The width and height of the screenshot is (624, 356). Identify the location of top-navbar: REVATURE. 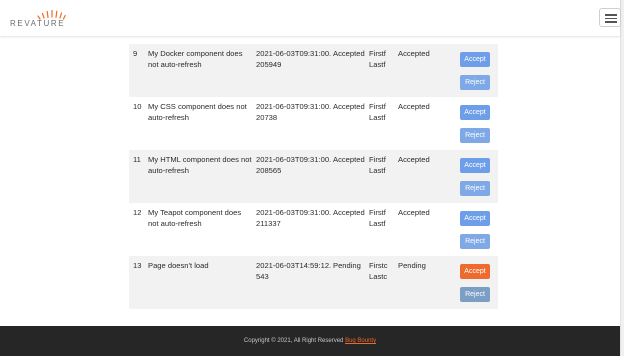
(310, 18).